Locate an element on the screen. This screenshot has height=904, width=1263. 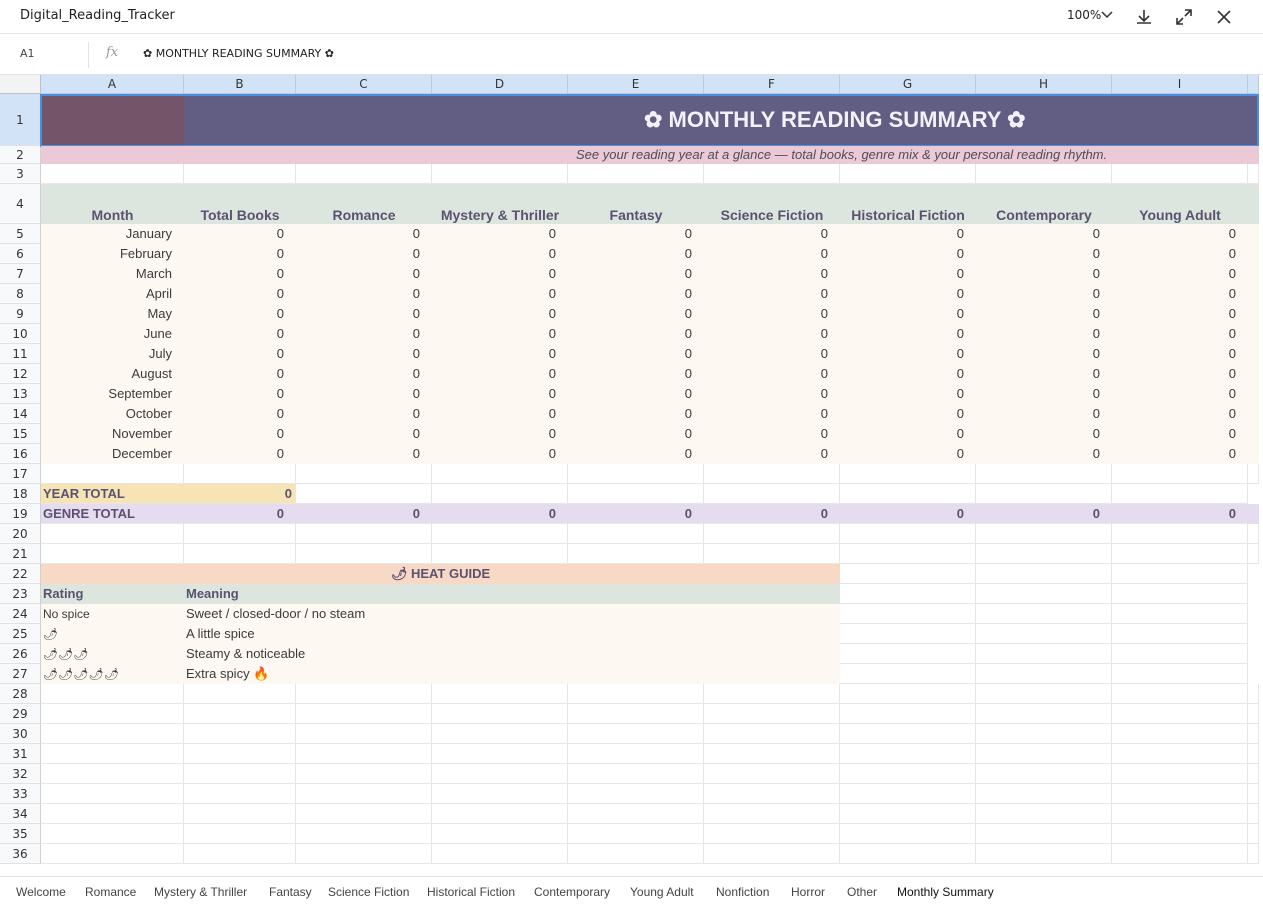
expand-icon is located at coordinates (1184, 17).